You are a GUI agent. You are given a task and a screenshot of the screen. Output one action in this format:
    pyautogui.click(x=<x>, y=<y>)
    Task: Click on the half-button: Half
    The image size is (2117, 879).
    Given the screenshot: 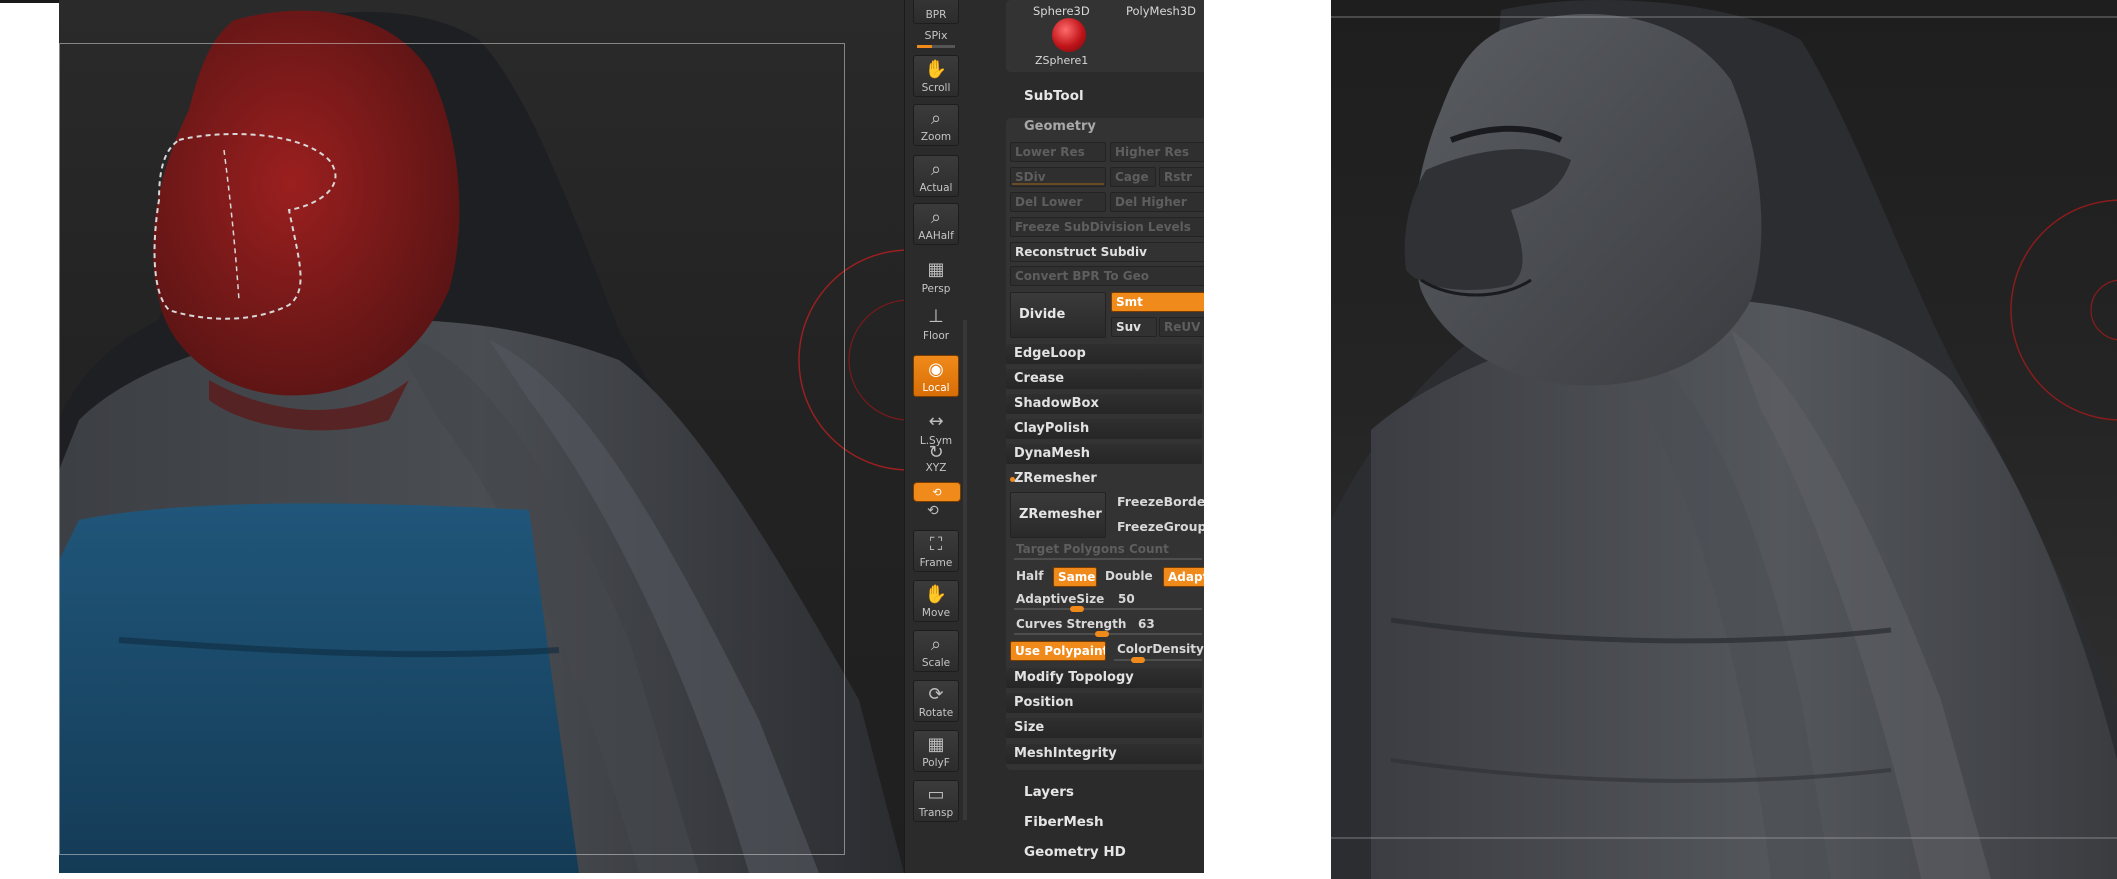 What is the action you would take?
    pyautogui.click(x=1029, y=576)
    